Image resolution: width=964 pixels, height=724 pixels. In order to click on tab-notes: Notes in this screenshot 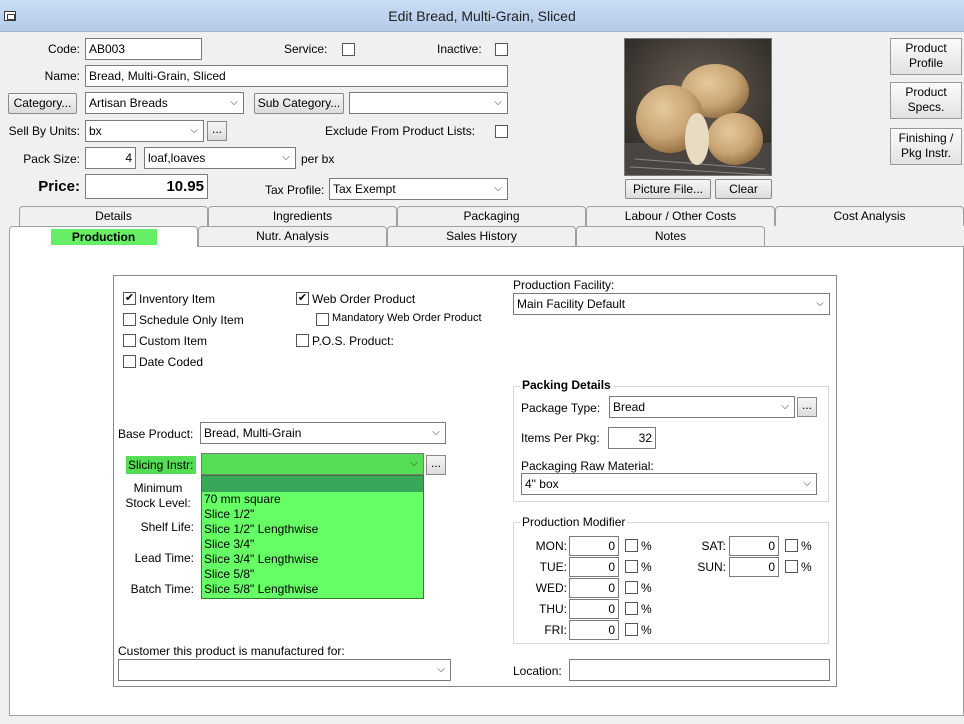, I will do `click(670, 236)`.